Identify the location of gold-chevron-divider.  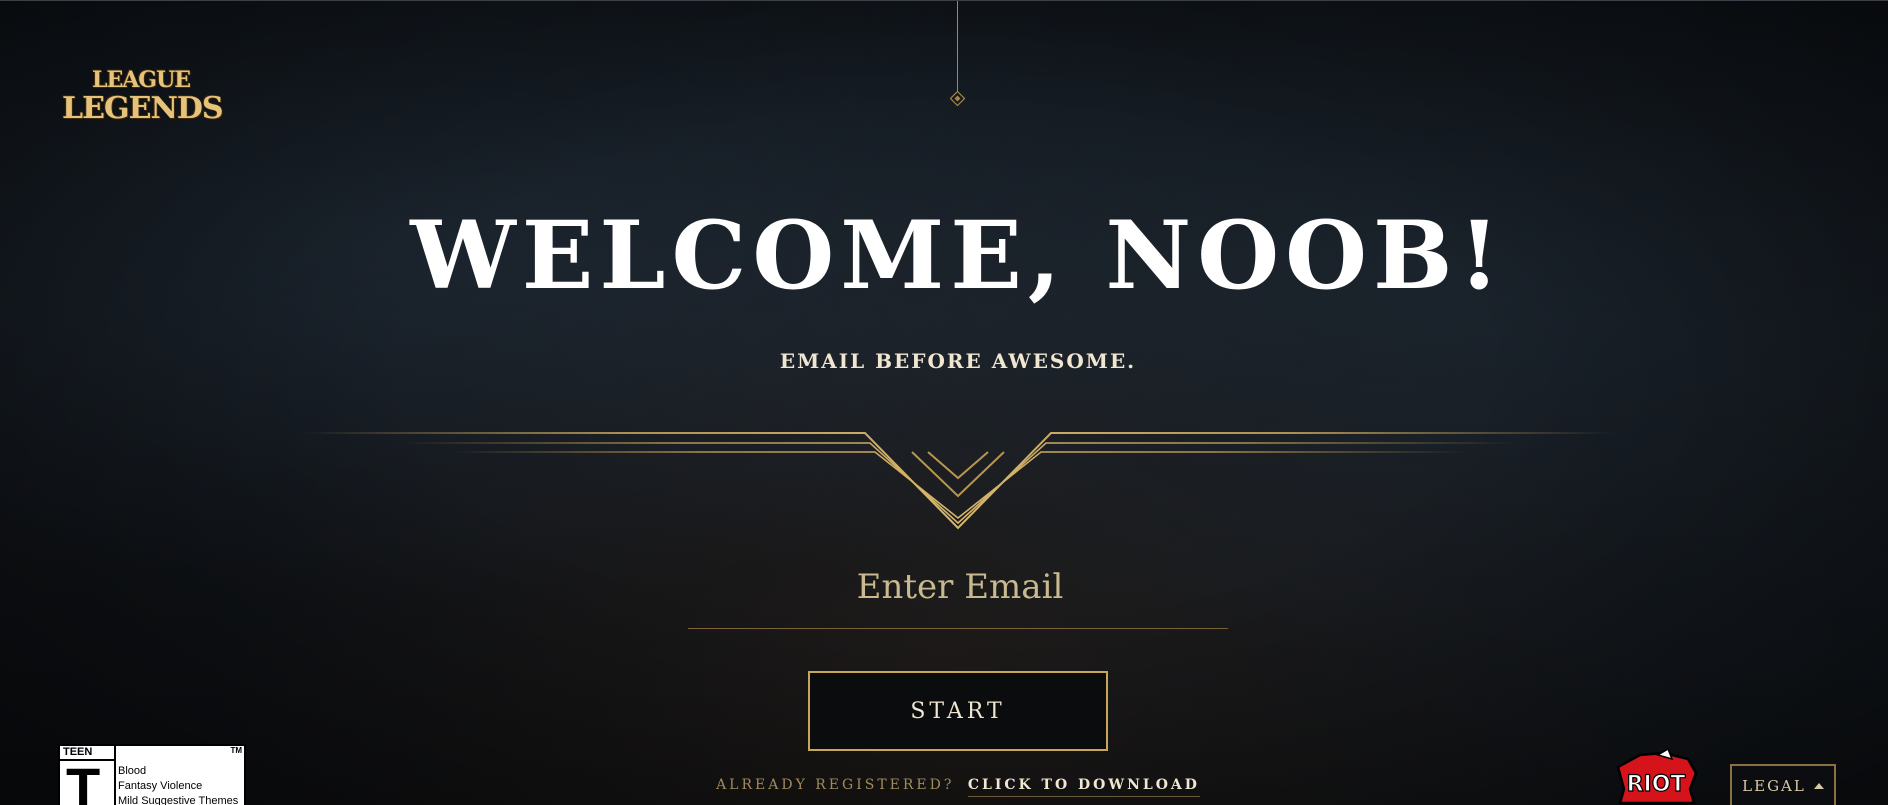
(958, 481).